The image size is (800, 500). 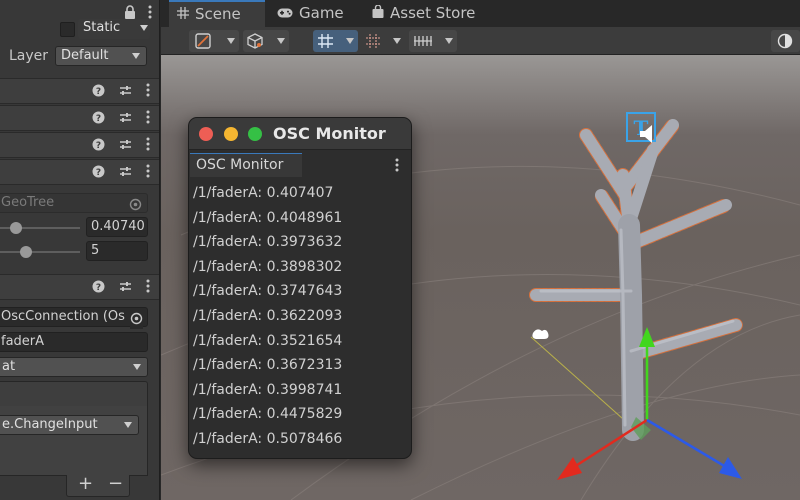 I want to click on static-checkbox, so click(x=67, y=29).